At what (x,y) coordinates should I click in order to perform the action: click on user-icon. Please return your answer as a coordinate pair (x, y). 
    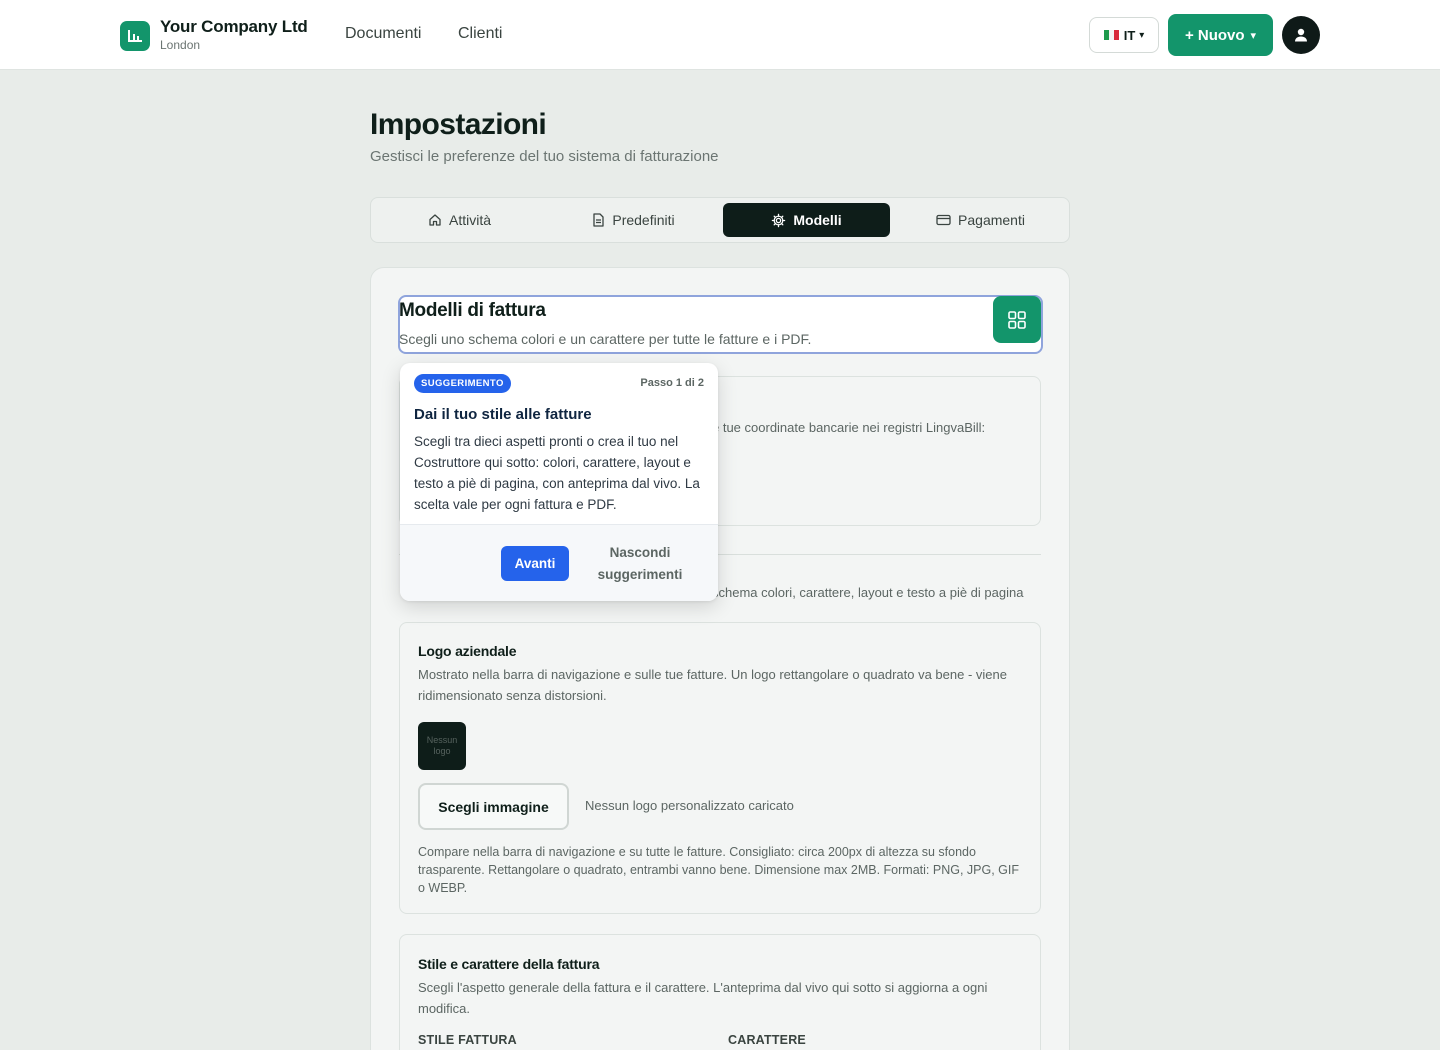
    Looking at the image, I should click on (1301, 35).